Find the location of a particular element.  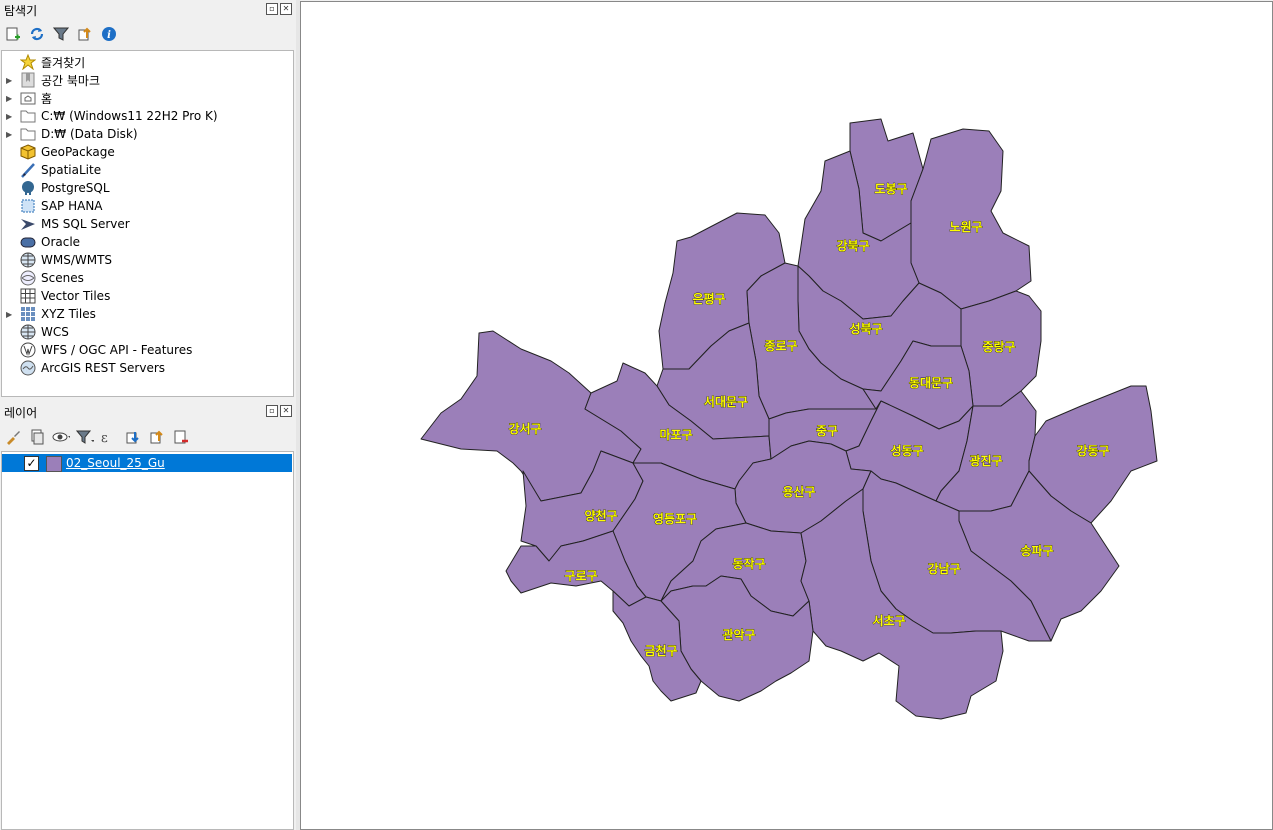

browser-item-label: WMS/WMTS is located at coordinates (77, 260).